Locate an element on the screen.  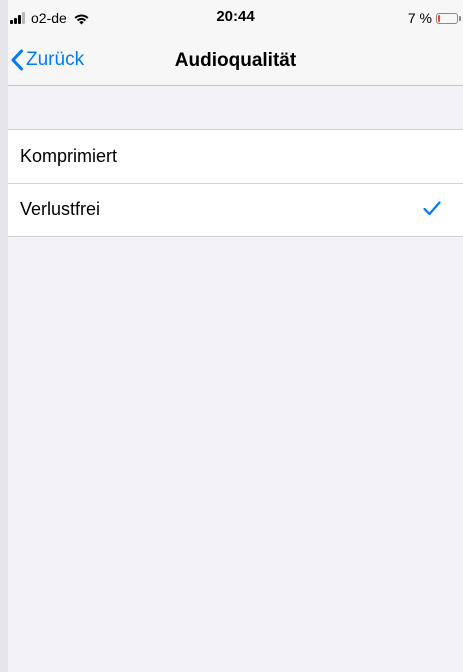
navigation-bar: Zurück Audioqualität is located at coordinates (235, 62).